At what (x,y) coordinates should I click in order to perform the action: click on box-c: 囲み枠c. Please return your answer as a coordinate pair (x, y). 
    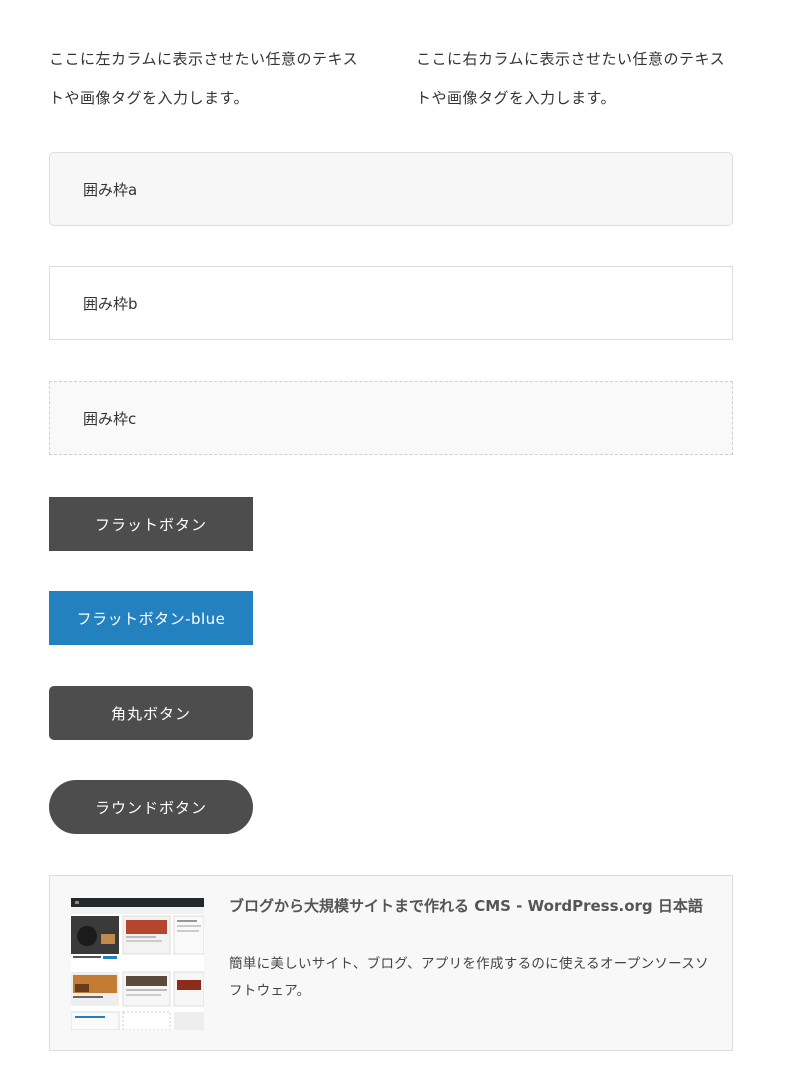
    Looking at the image, I should click on (391, 418).